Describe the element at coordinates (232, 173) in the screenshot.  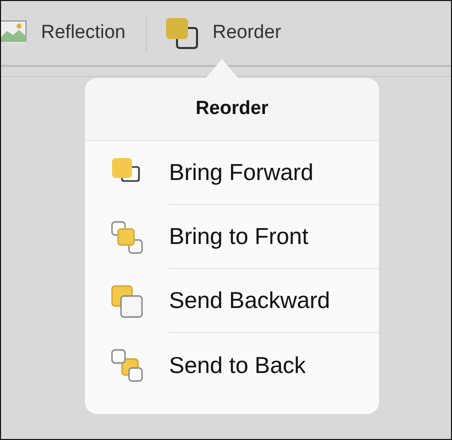
I see `menu-item: Bring Forward` at that location.